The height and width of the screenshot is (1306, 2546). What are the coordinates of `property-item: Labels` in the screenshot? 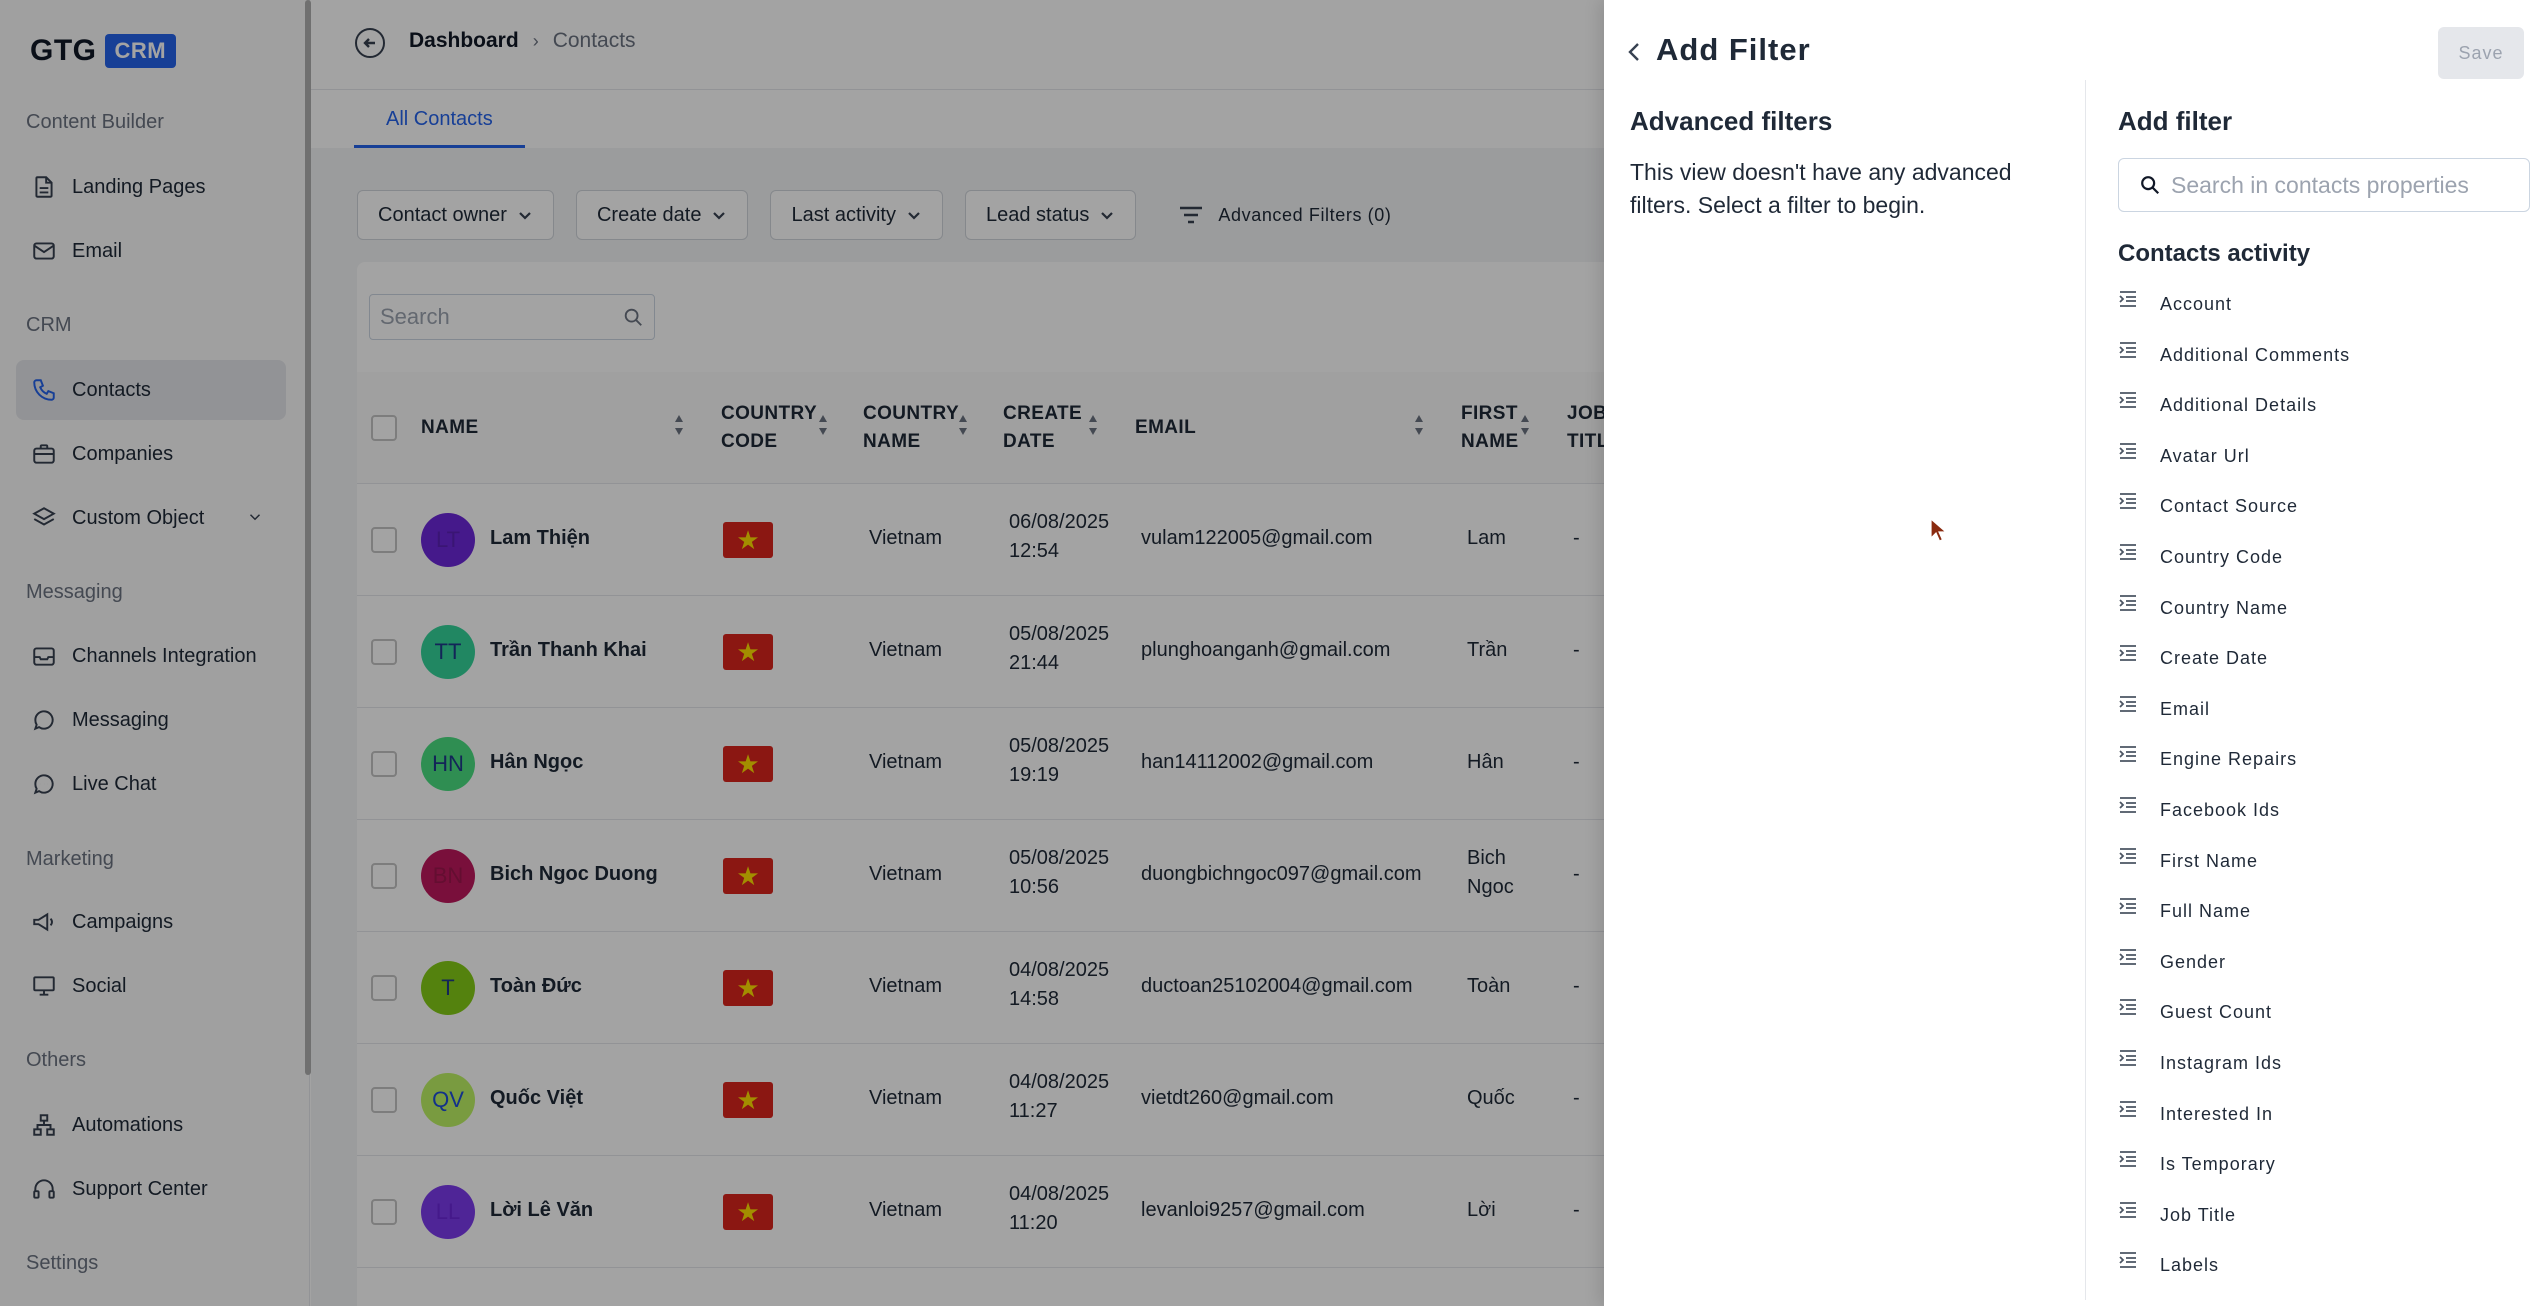 It's located at (2324, 1273).